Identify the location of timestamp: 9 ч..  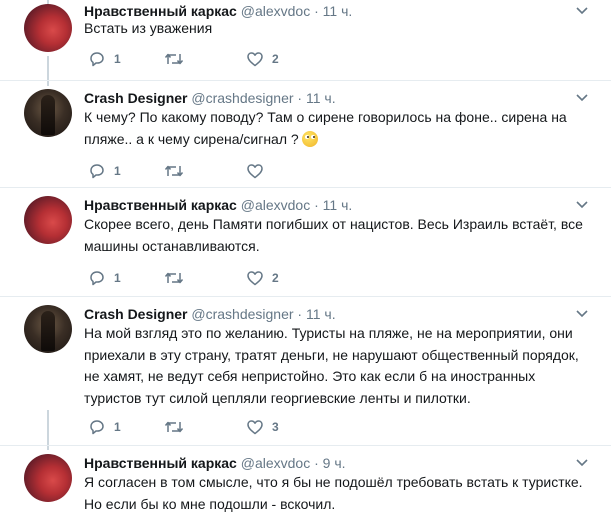
(334, 463).